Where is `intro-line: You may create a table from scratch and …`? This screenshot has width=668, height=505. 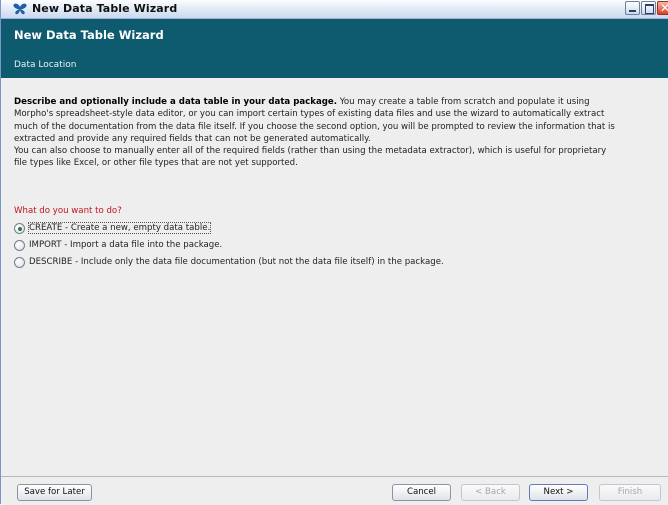
intro-line: You may create a table from scratch and … is located at coordinates (464, 102).